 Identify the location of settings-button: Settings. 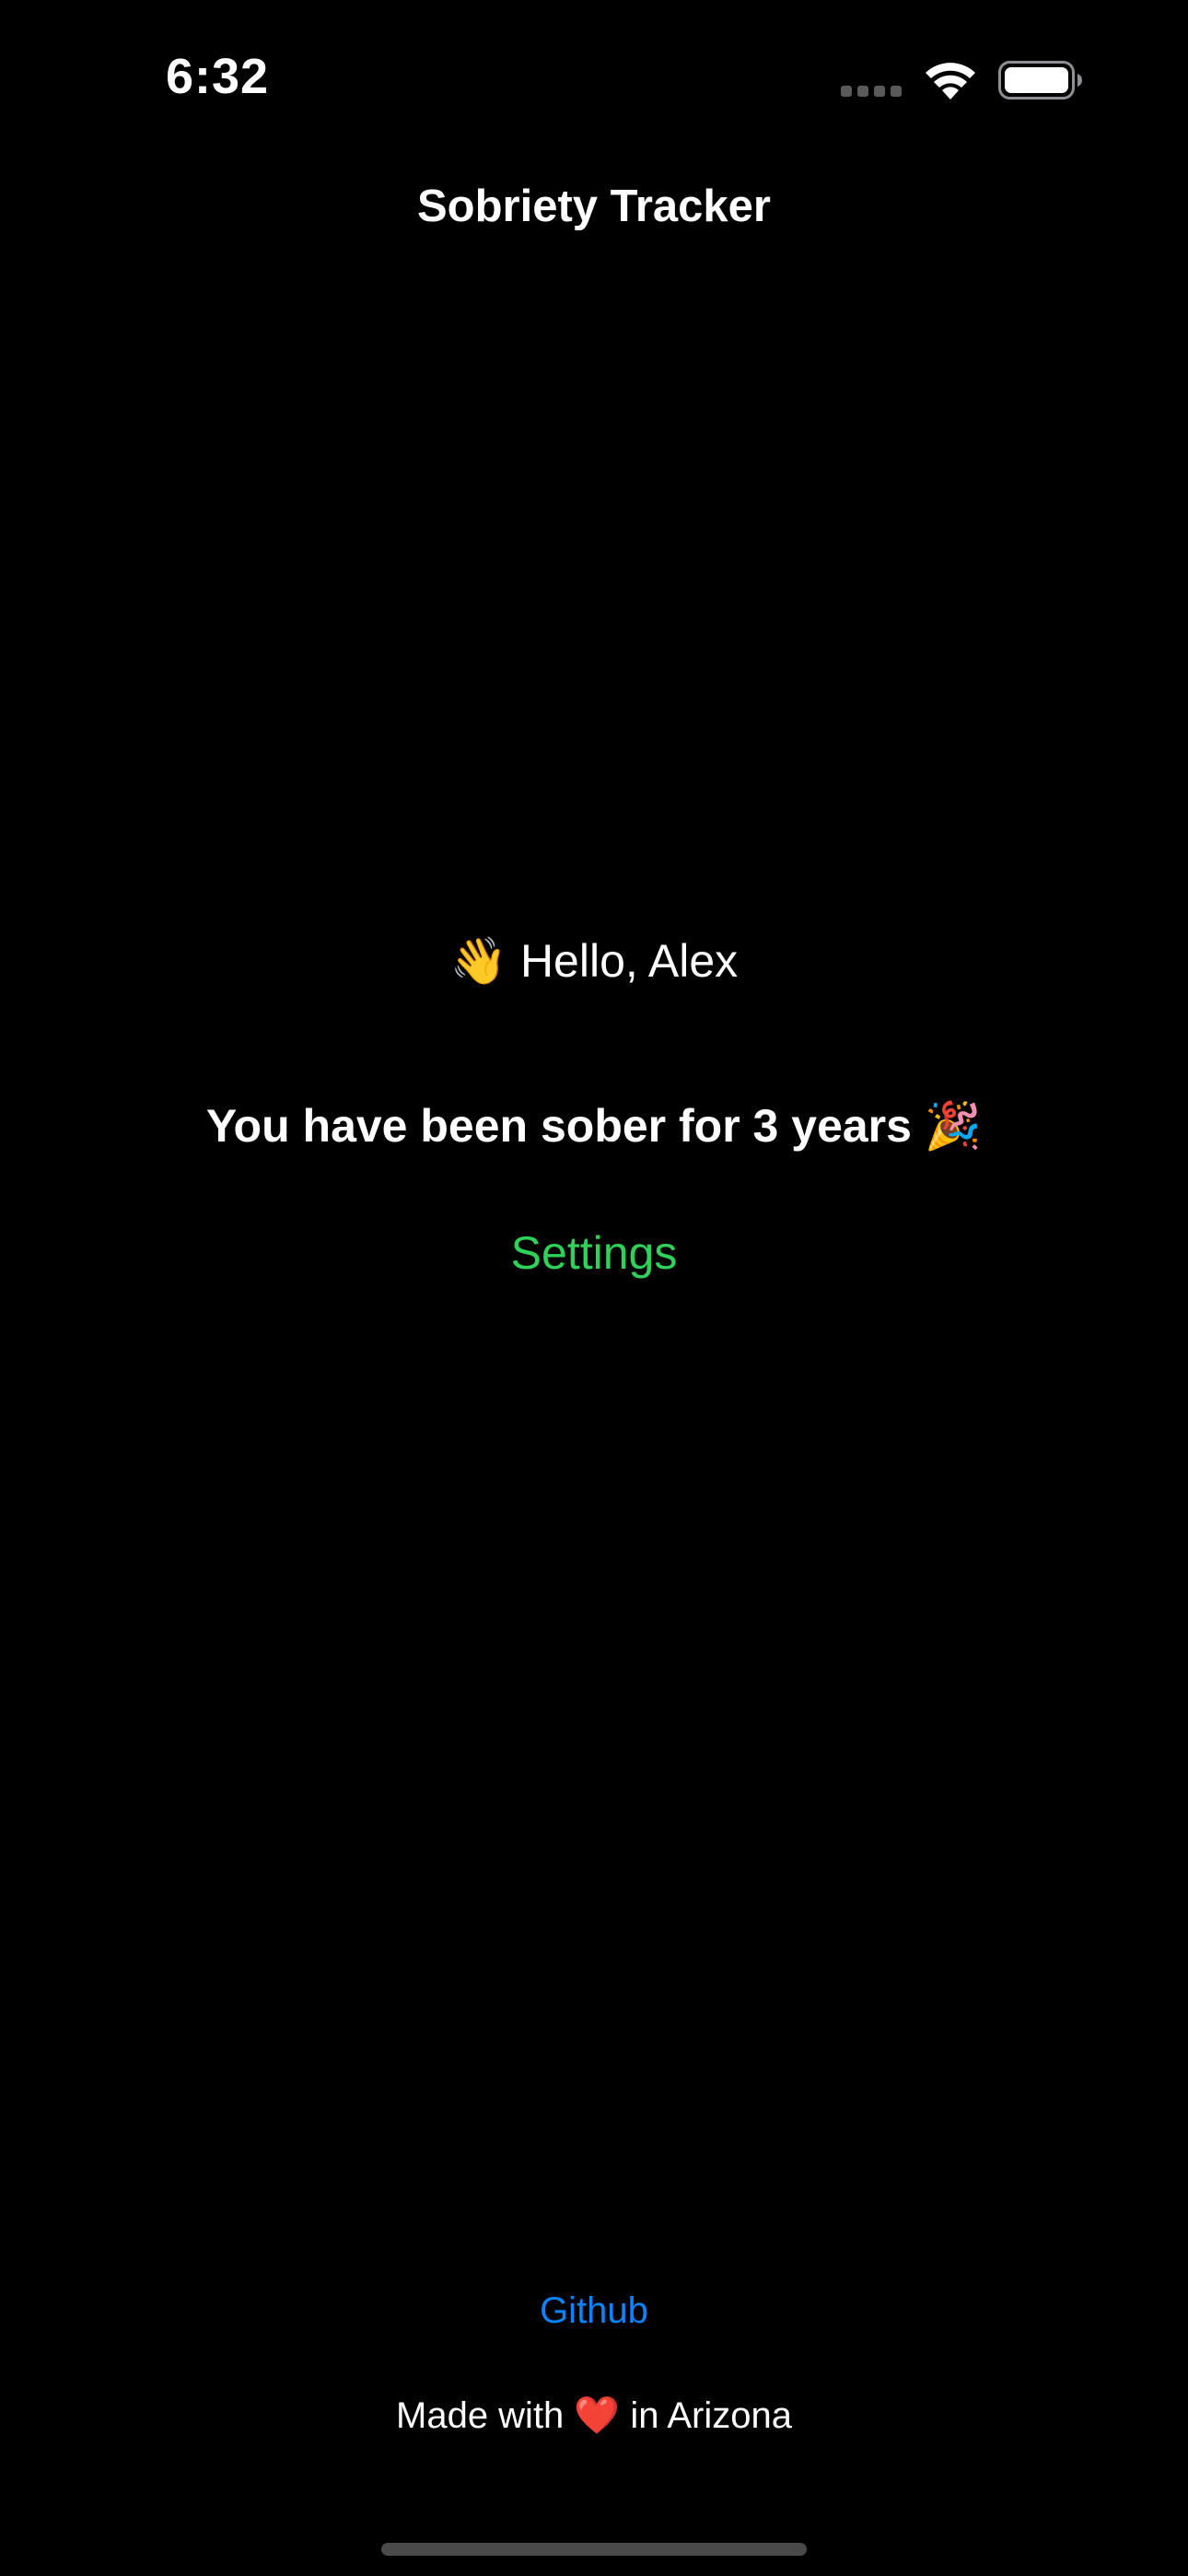
(594, 1253).